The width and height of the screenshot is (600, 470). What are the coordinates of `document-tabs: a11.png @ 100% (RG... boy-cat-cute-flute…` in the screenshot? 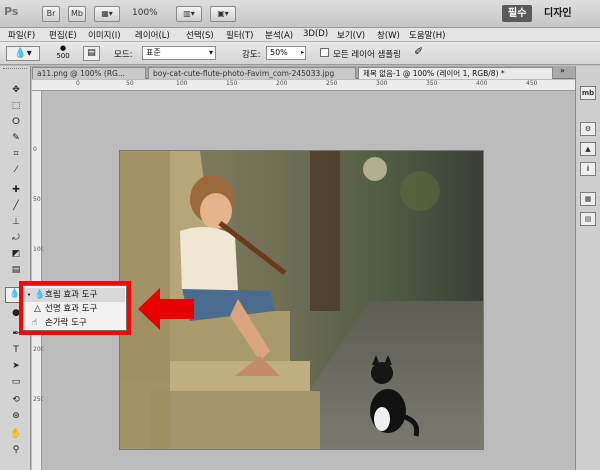 It's located at (303, 72).